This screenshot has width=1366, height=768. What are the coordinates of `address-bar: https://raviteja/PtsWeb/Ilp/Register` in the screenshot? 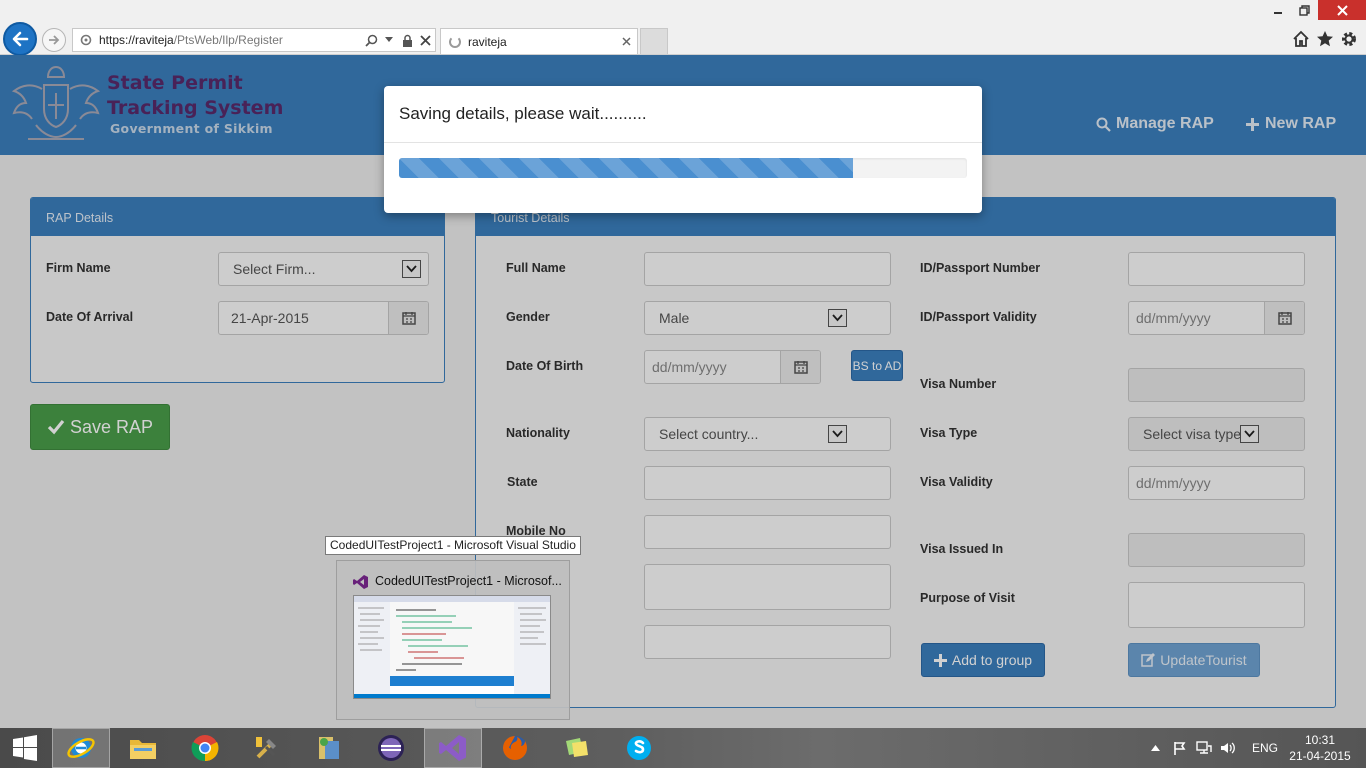 It's located at (254, 40).